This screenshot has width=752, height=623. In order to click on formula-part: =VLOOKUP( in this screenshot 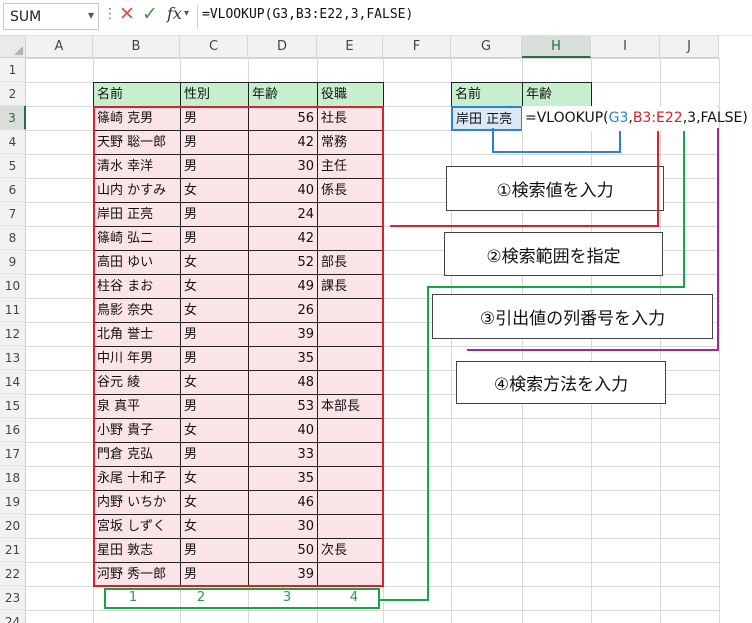, I will do `click(567, 118)`.